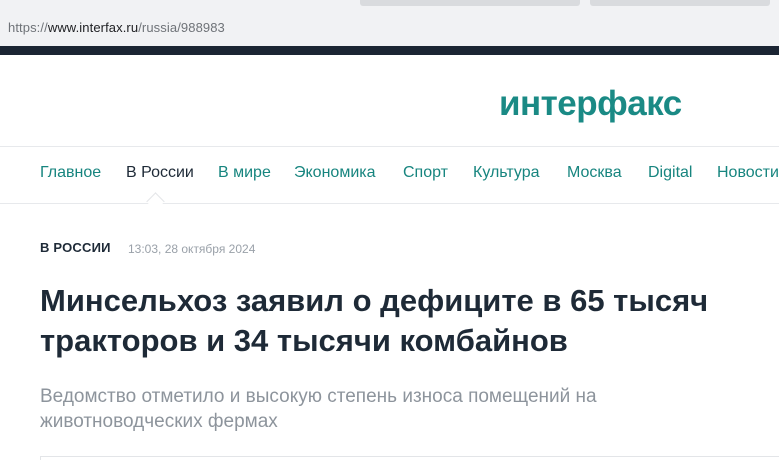 Image resolution: width=779 pixels, height=460 pixels. Describe the element at coordinates (670, 173) in the screenshot. I see `nav-item-digital: Digital` at that location.